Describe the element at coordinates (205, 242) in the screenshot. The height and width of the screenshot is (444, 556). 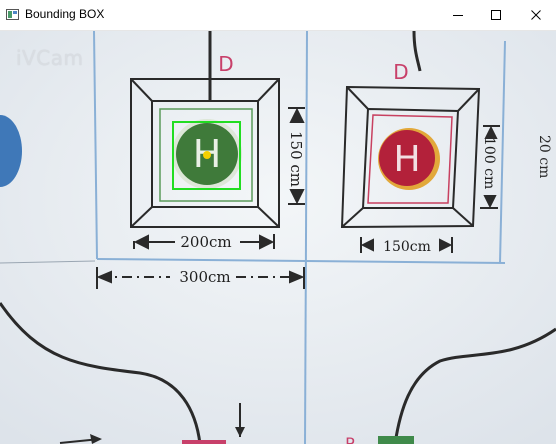
I see `pad-left-width-label: 200cm` at that location.